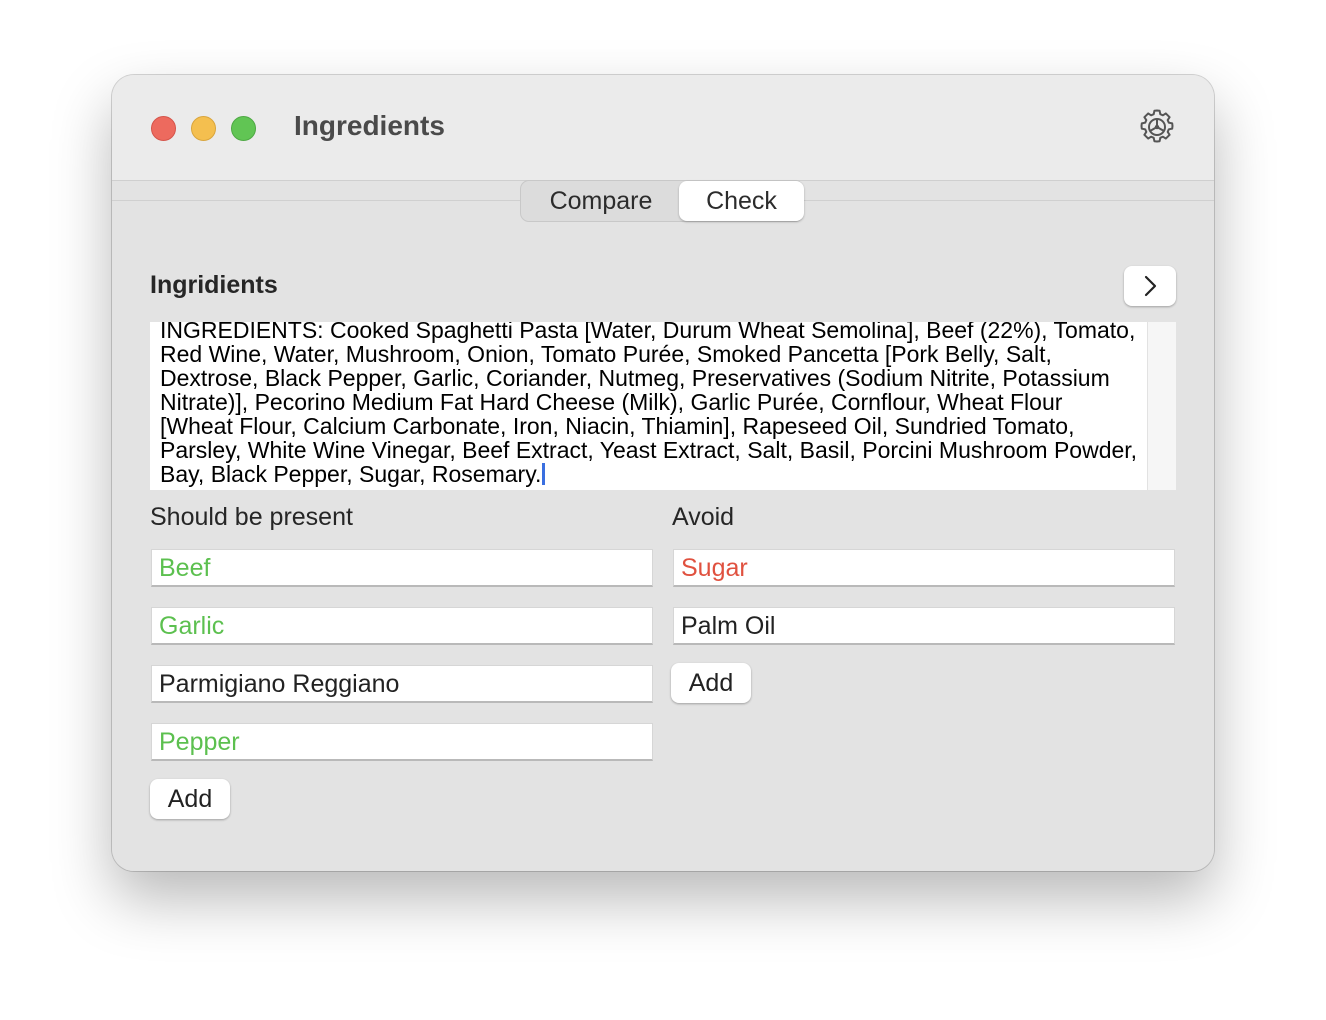  What do you see at coordinates (1161, 406) in the screenshot?
I see `text-area-scrollbar` at bounding box center [1161, 406].